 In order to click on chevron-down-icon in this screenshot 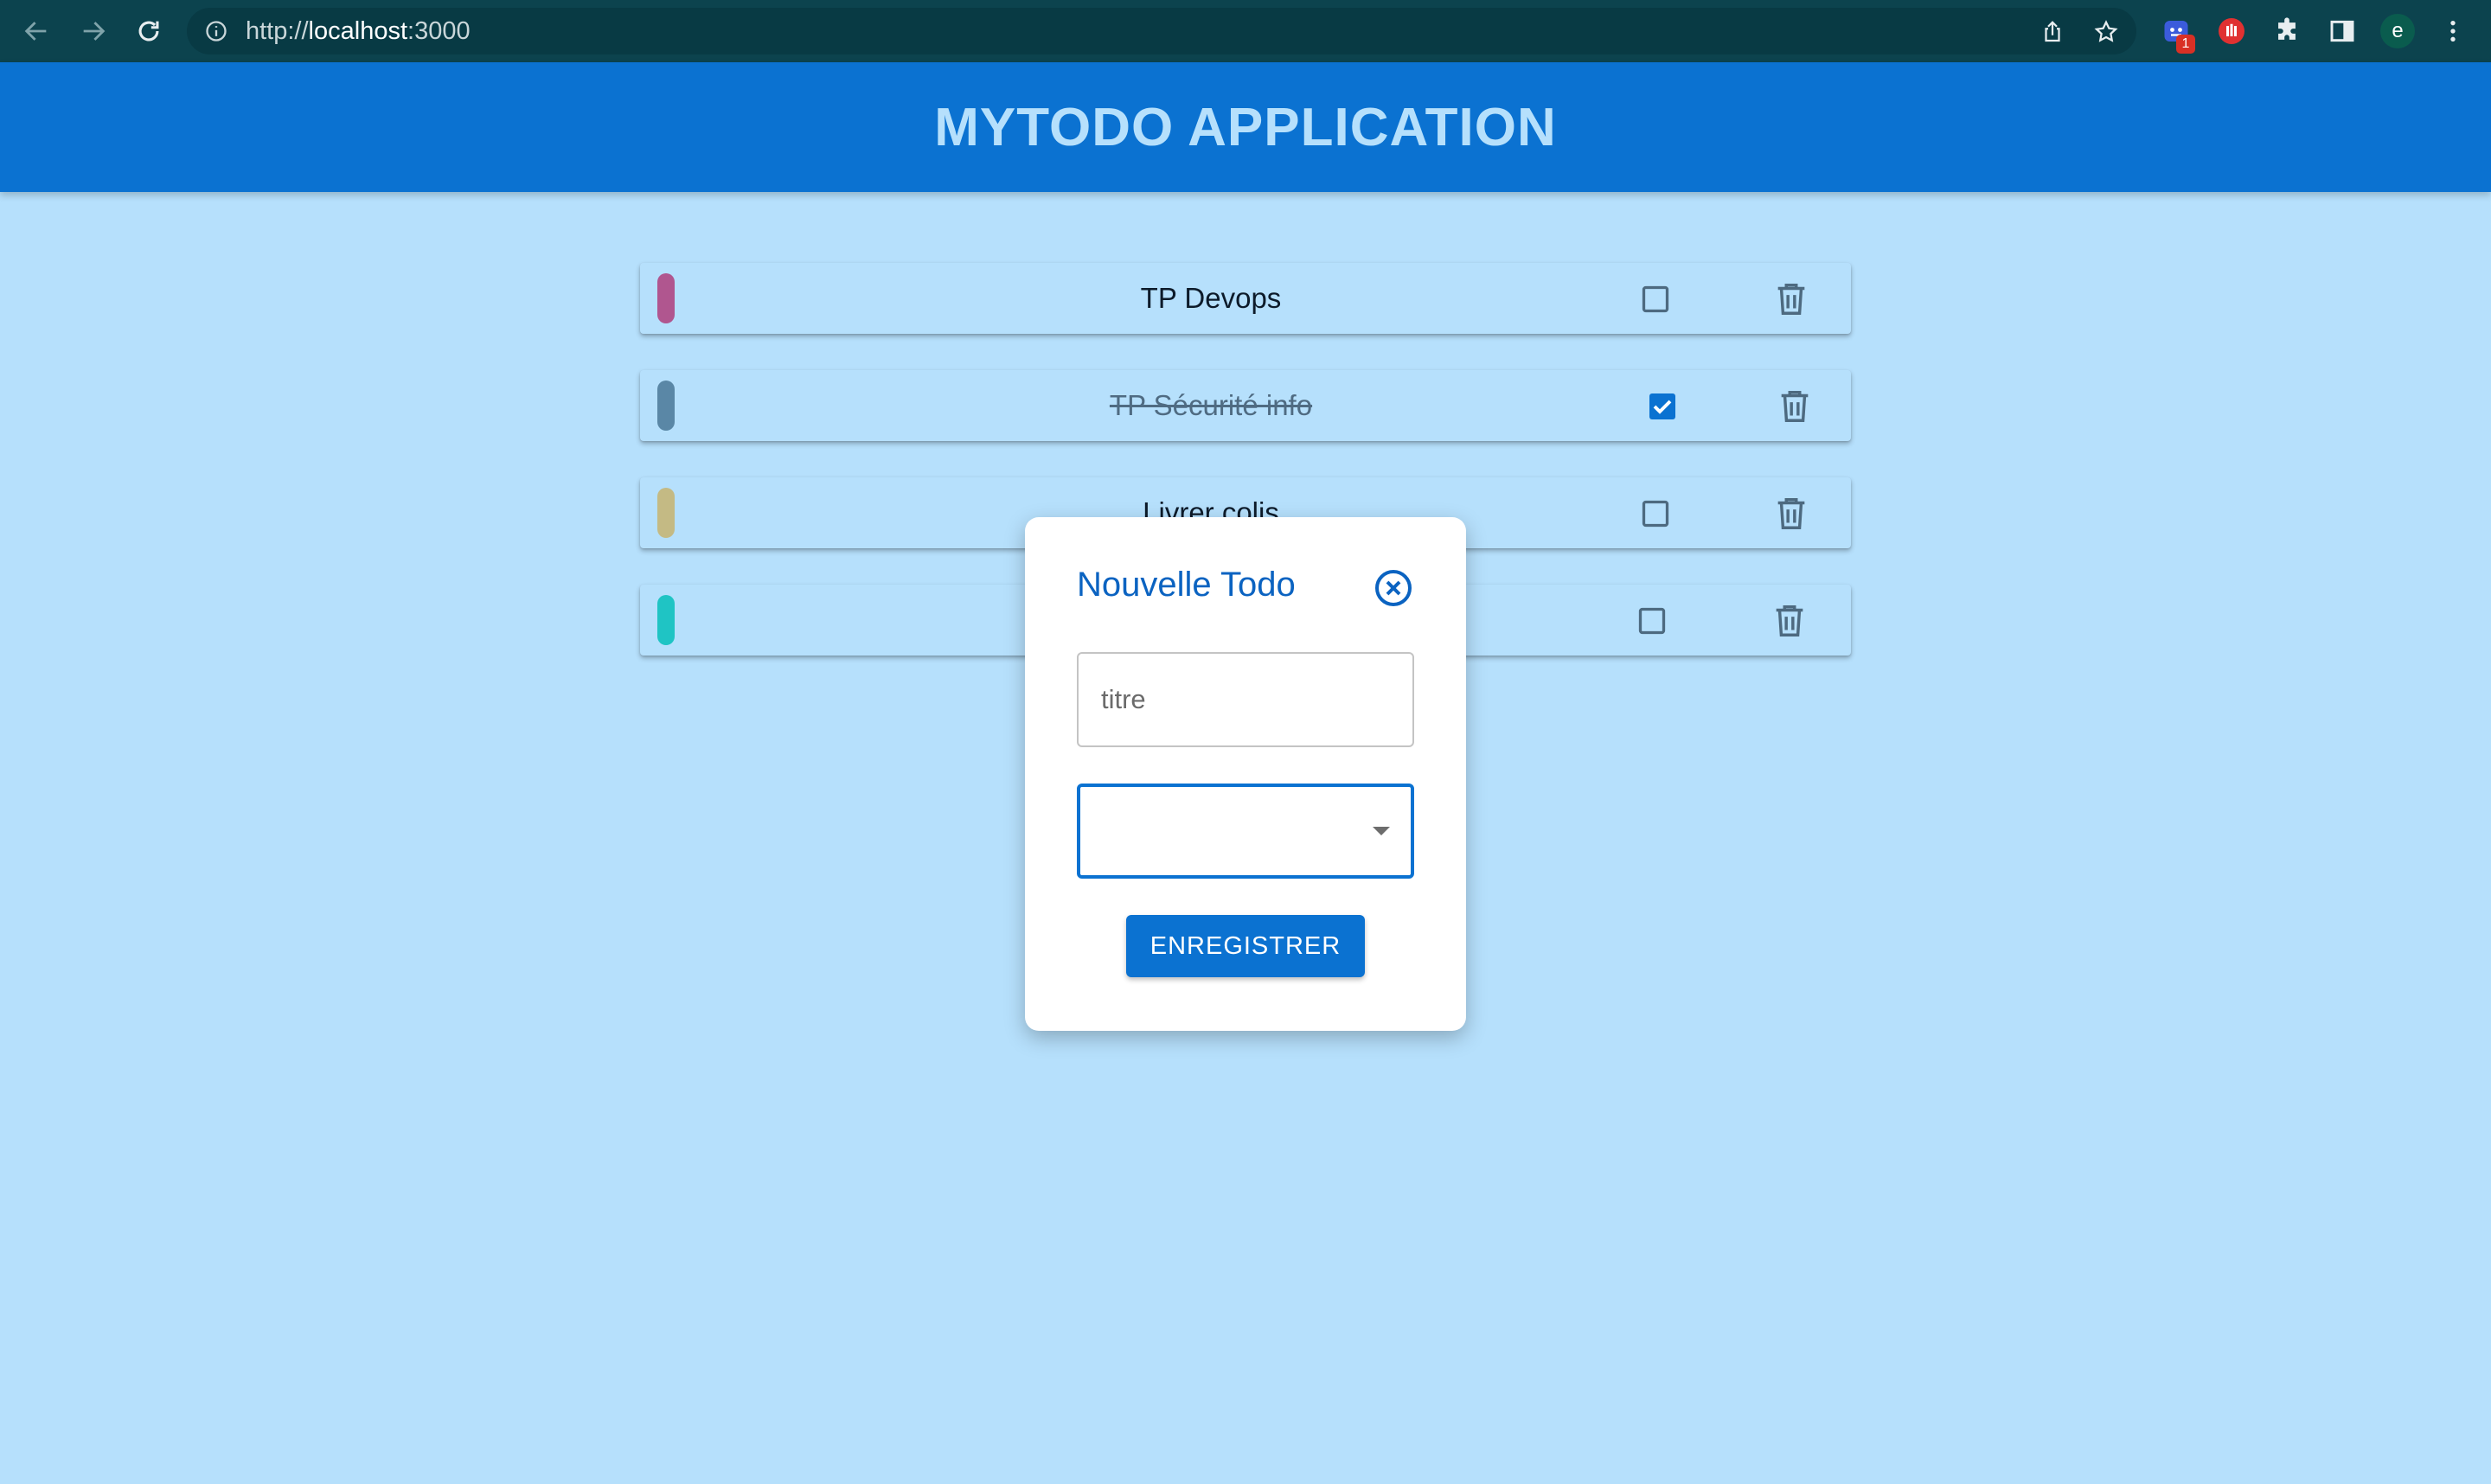, I will do `click(1381, 831)`.